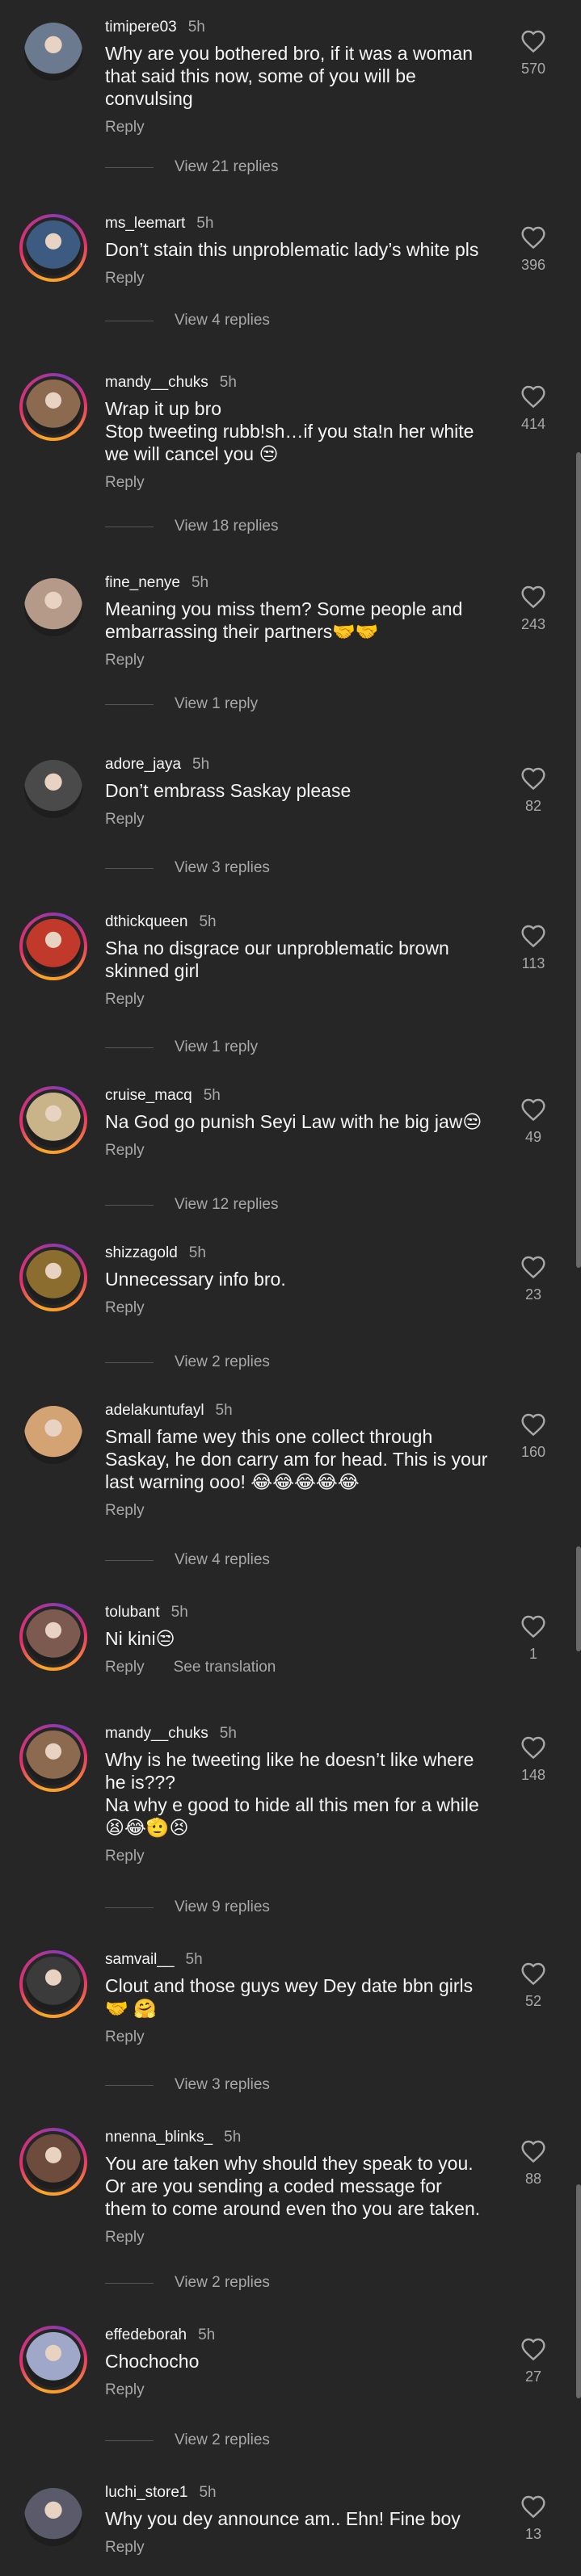 The width and height of the screenshot is (581, 2576). Describe the element at coordinates (148, 1095) in the screenshot. I see `username: cruise_macq` at that location.